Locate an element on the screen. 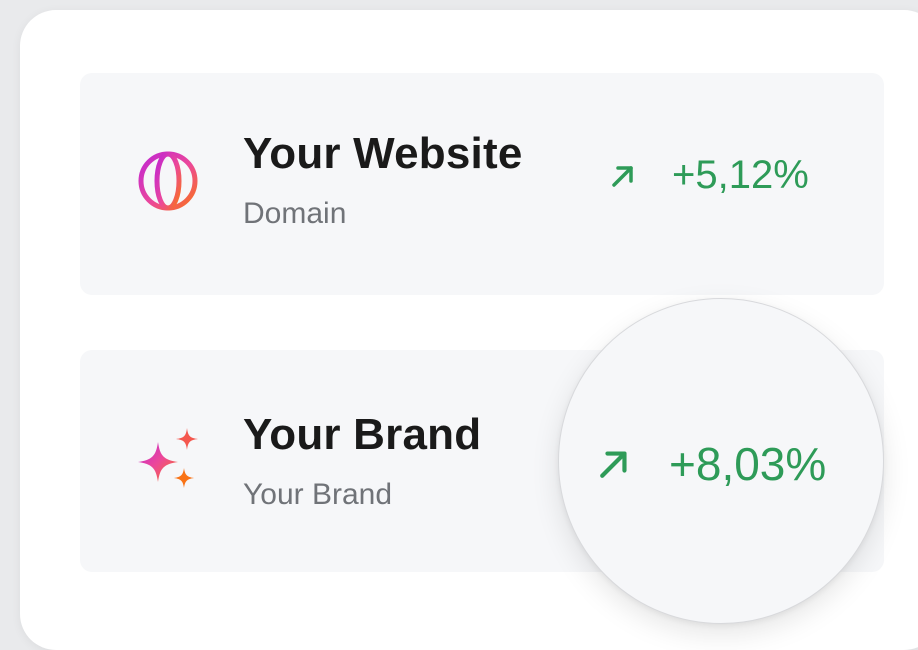 The height and width of the screenshot is (650, 918). trend-indicator: +5,12% is located at coordinates (709, 175).